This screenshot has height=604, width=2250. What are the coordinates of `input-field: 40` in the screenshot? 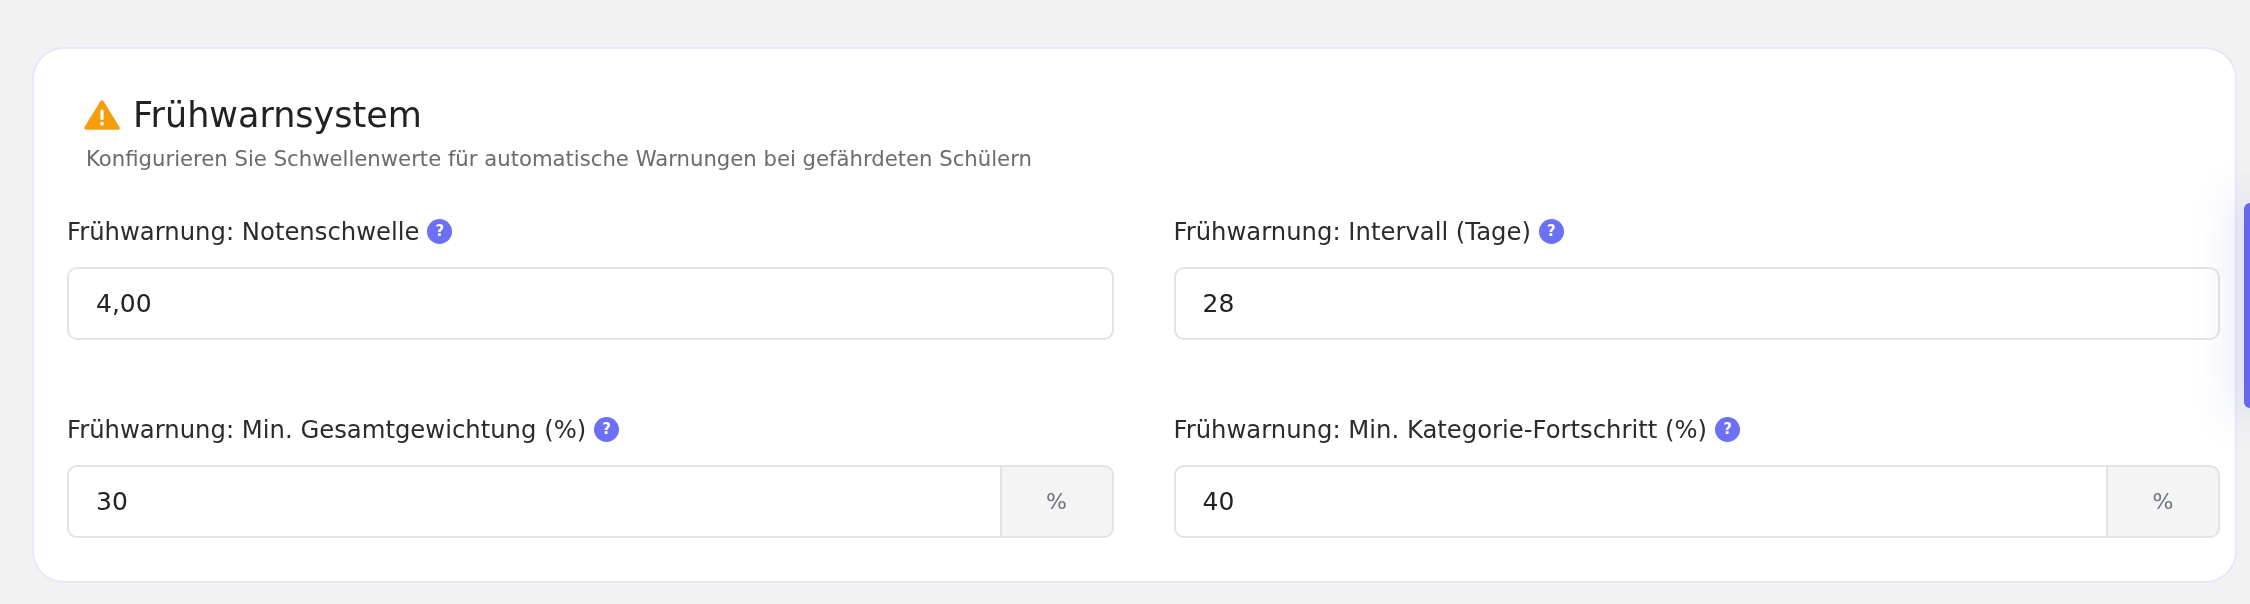 It's located at (1640, 501).